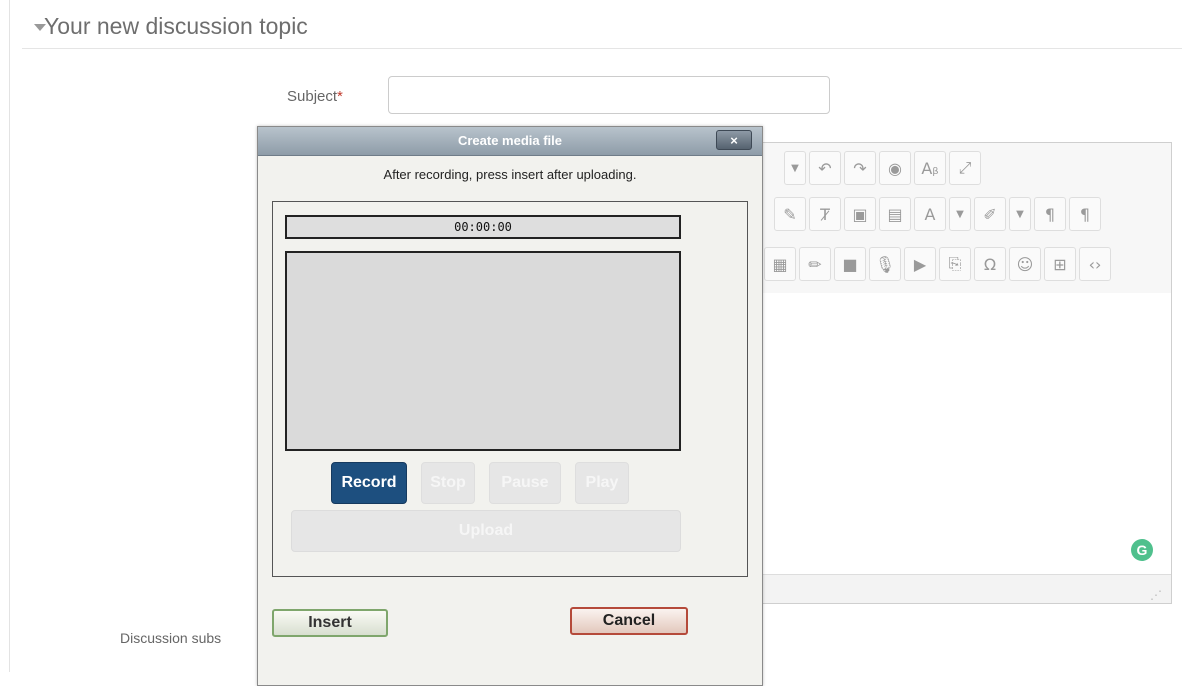 Image resolution: width=1182 pixels, height=686 pixels. Describe the element at coordinates (609, 95) in the screenshot. I see `subject-input` at that location.